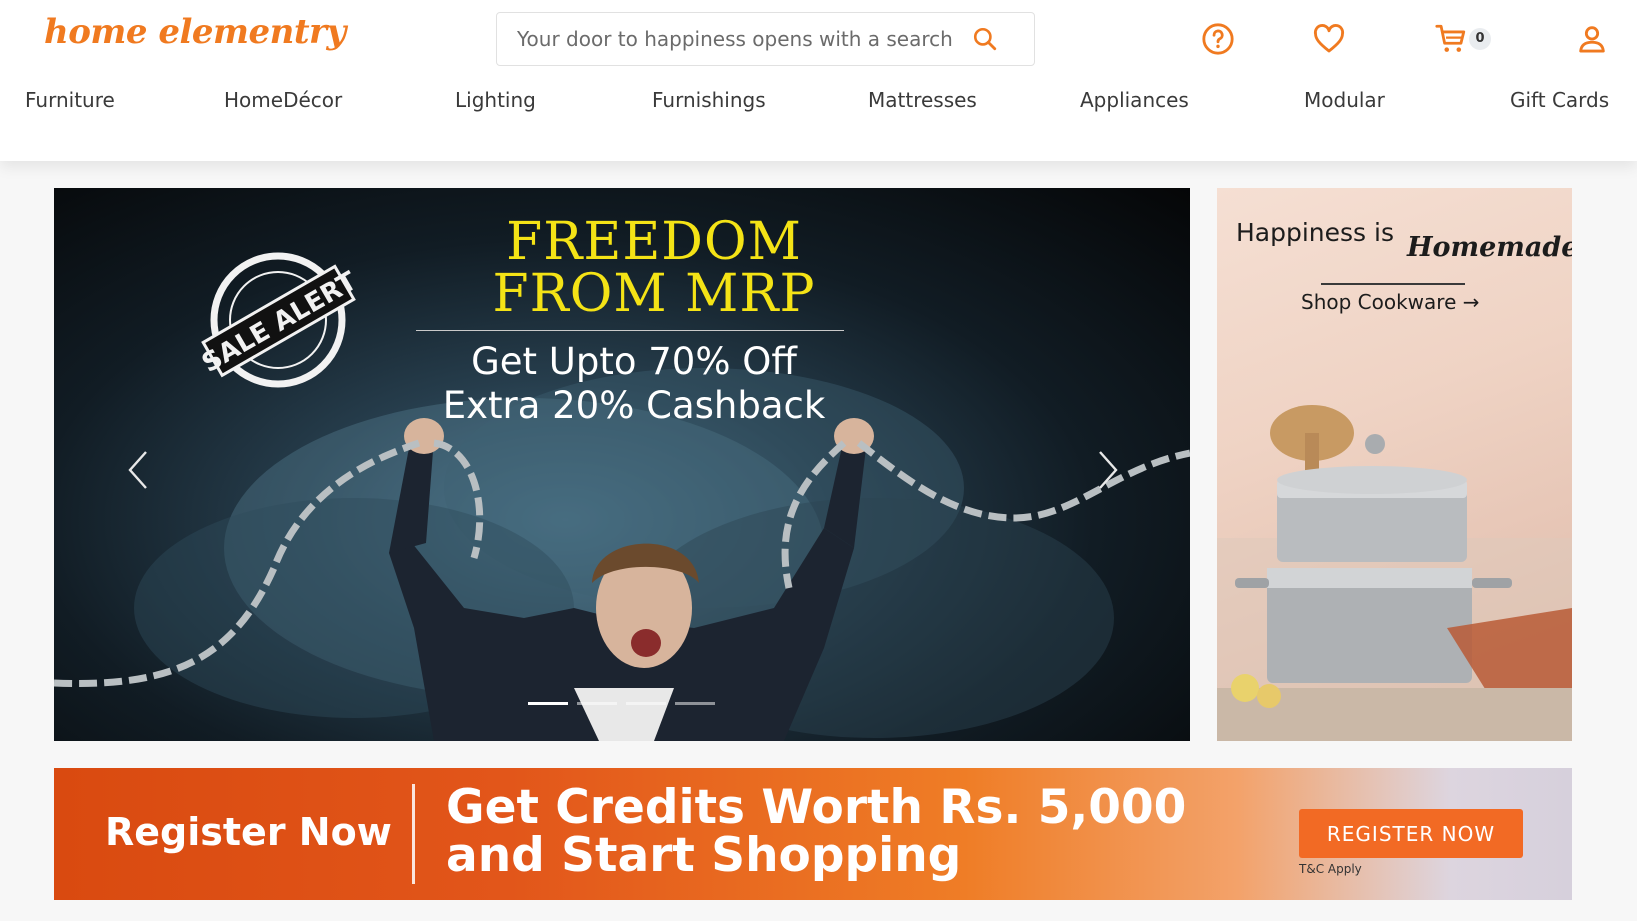 The image size is (1637, 921). I want to click on nav-homedecor: HomeDécor, so click(283, 100).